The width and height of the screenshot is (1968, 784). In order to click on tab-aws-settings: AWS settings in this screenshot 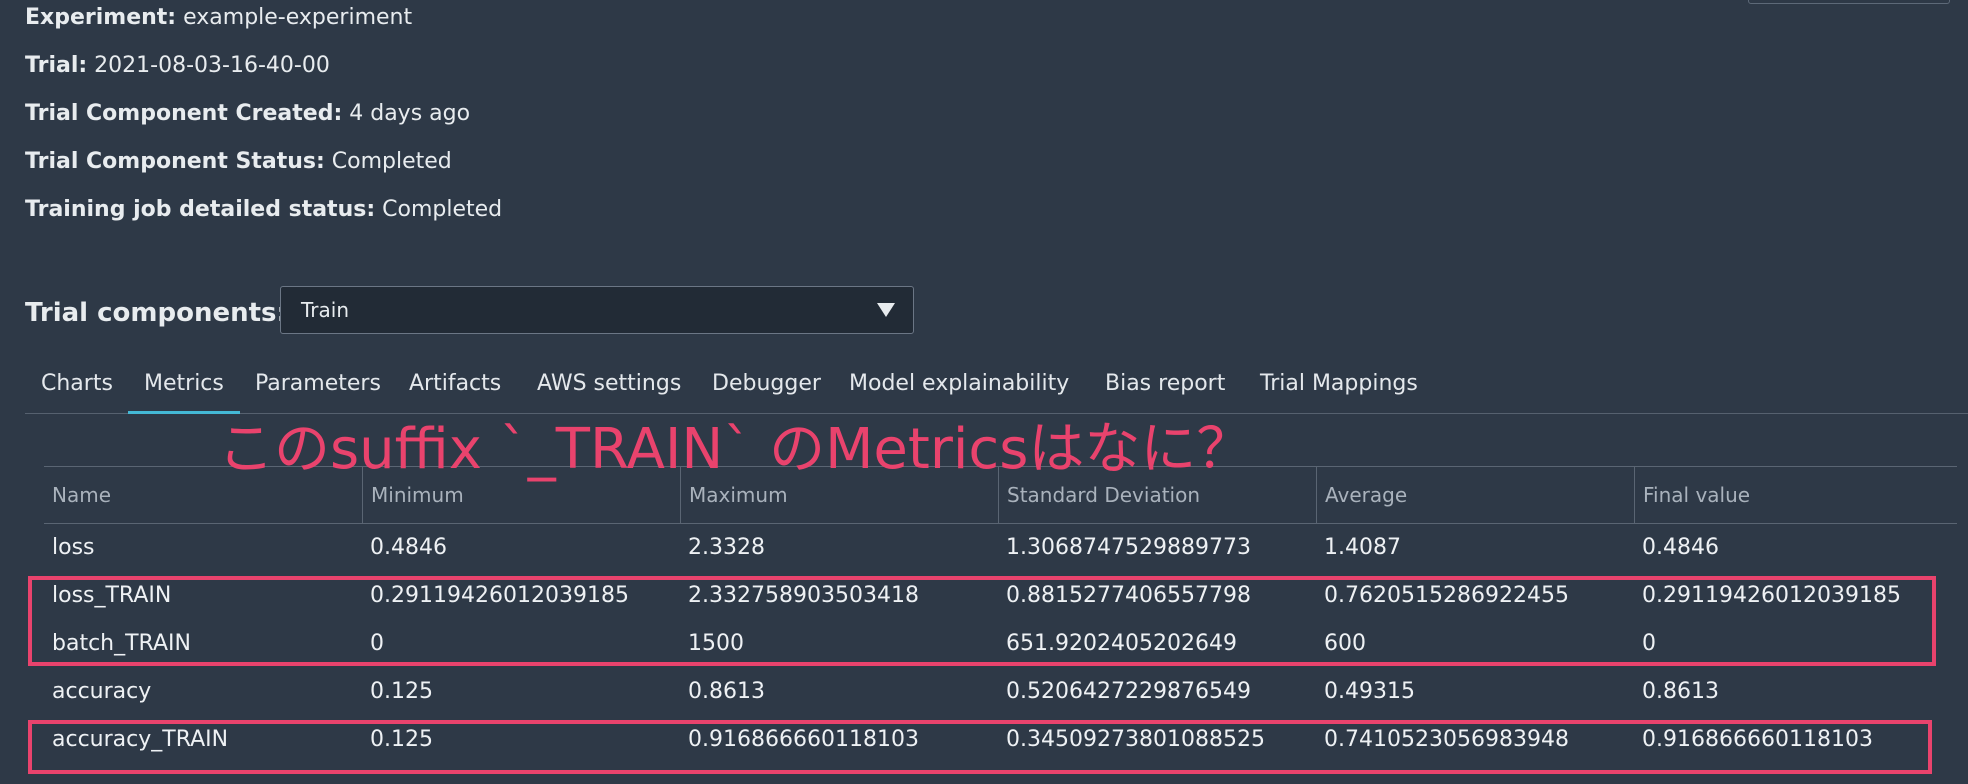, I will do `click(609, 384)`.